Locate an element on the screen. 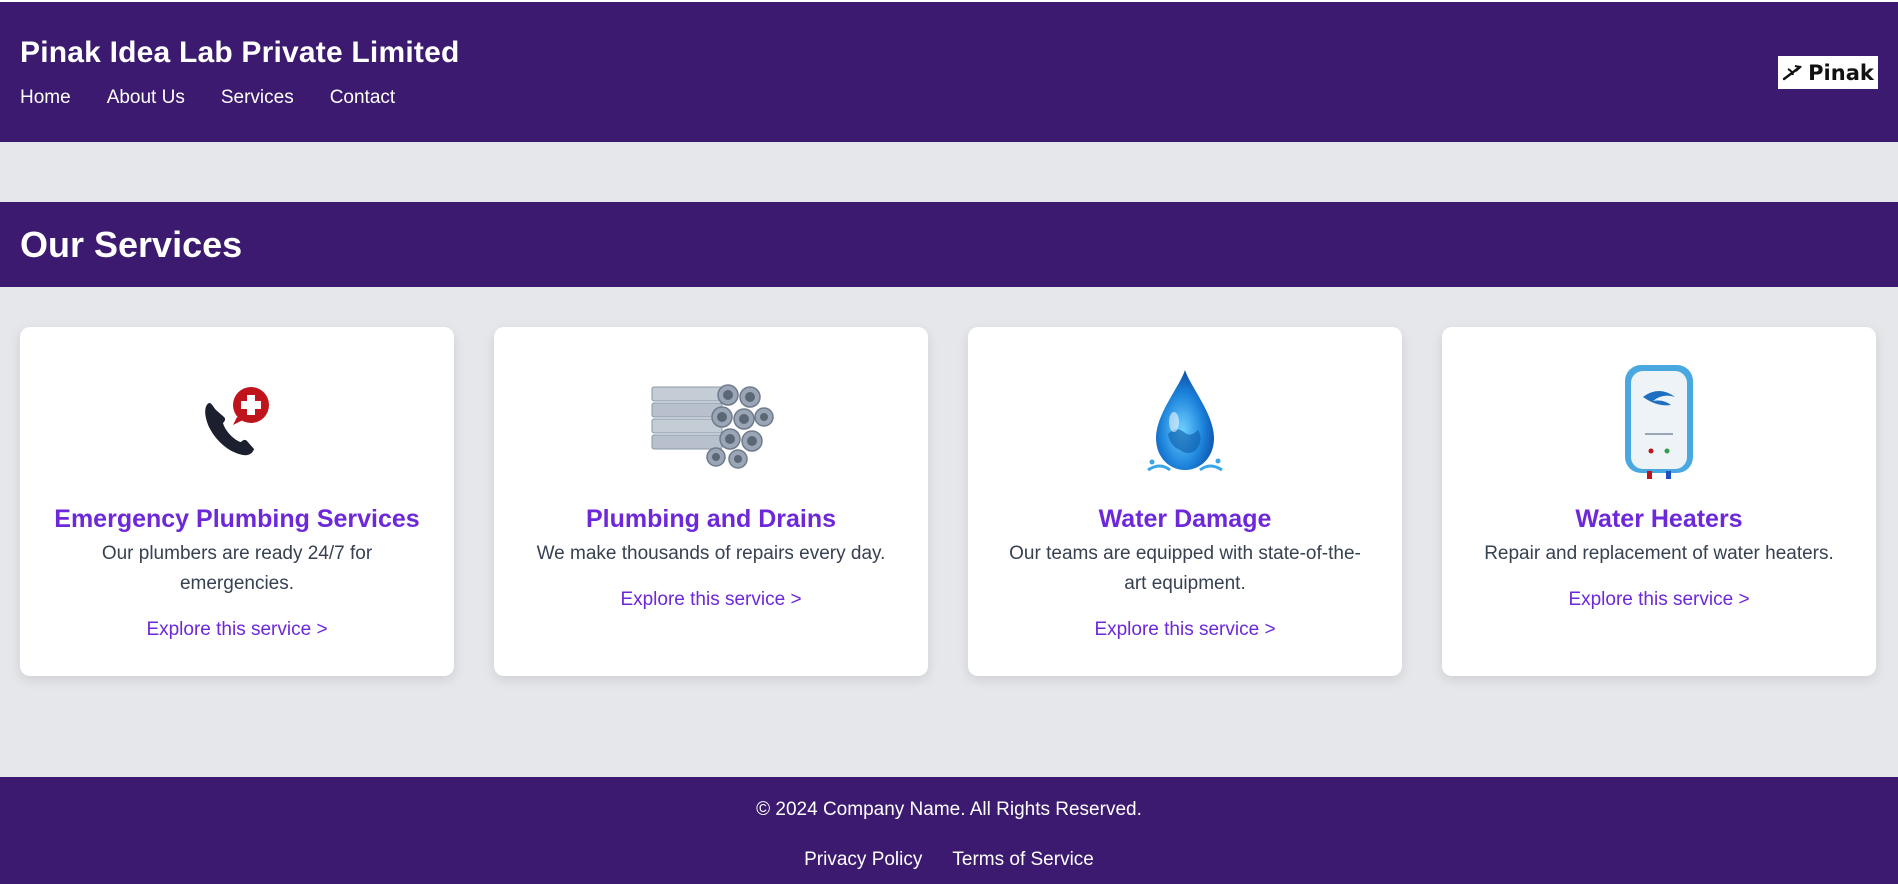 The height and width of the screenshot is (884, 1898). logo-text: Pinak is located at coordinates (1841, 72).